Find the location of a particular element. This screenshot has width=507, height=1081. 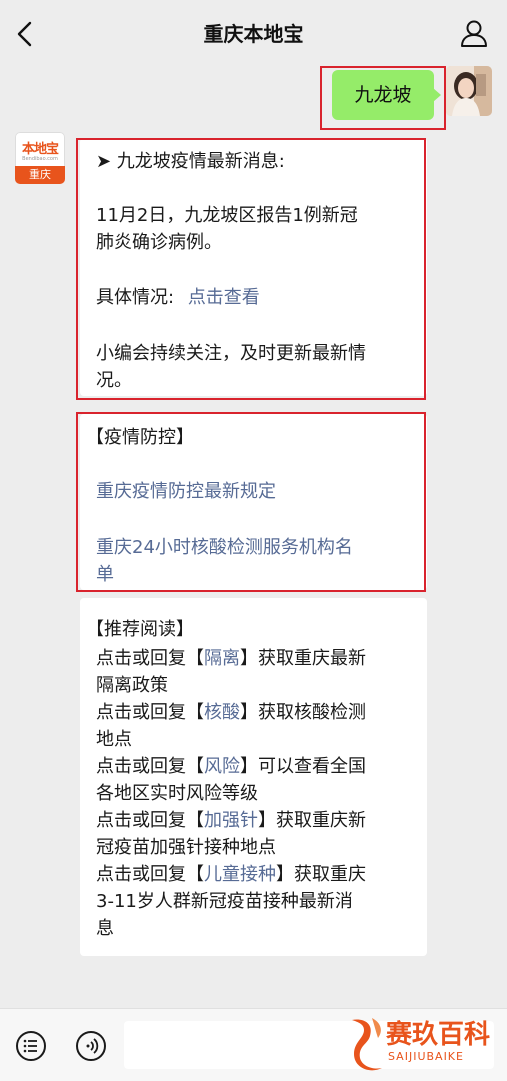

recommend-item-booster-cont: 冠疫苗加强针接种地点 is located at coordinates (186, 847).